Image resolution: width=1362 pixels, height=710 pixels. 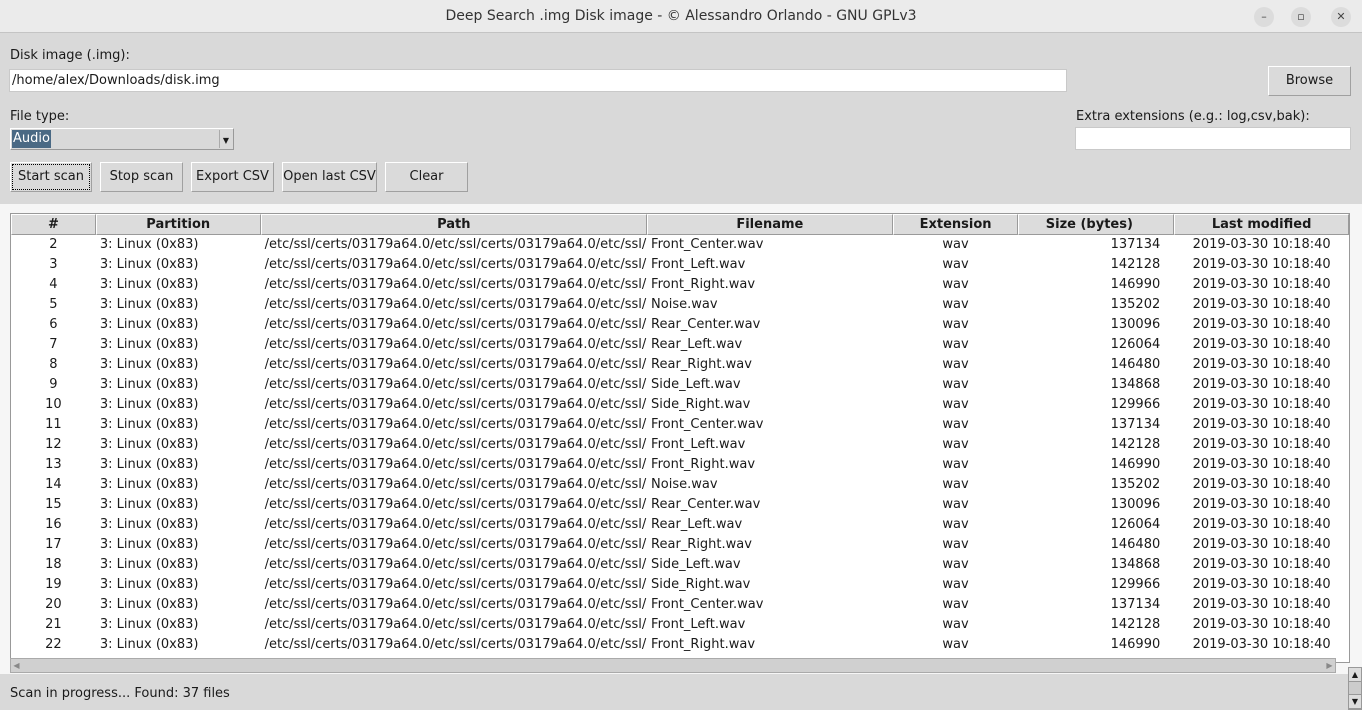 What do you see at coordinates (1096, 224) in the screenshot?
I see `header-col-size: Size (bytes)` at bounding box center [1096, 224].